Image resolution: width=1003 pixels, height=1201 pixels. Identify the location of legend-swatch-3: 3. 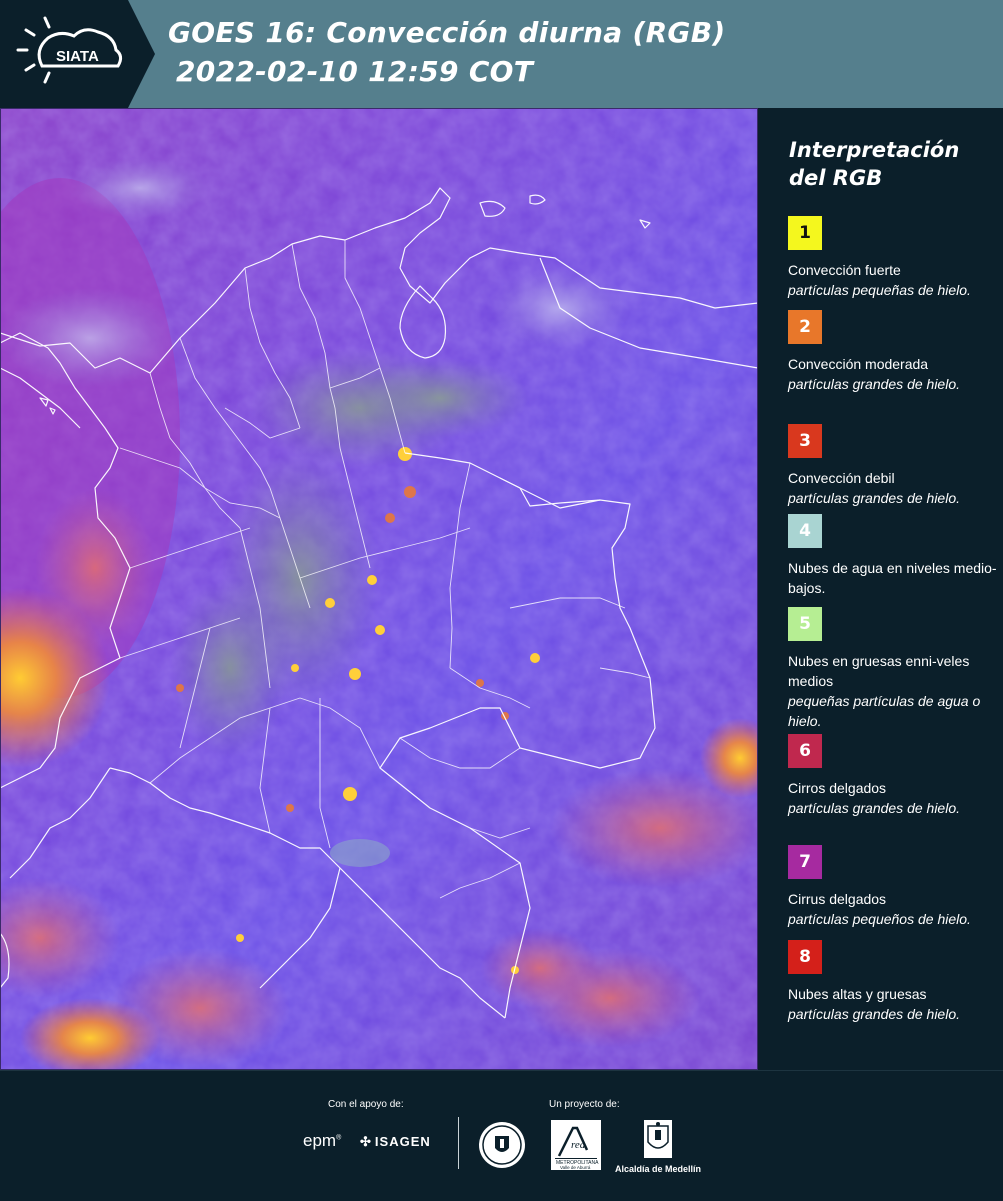
(805, 441).